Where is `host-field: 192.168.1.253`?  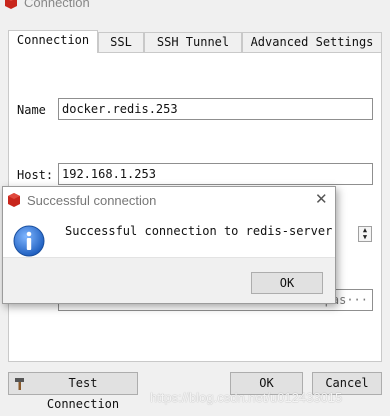
host-field: 192.168.1.253 is located at coordinates (215, 174).